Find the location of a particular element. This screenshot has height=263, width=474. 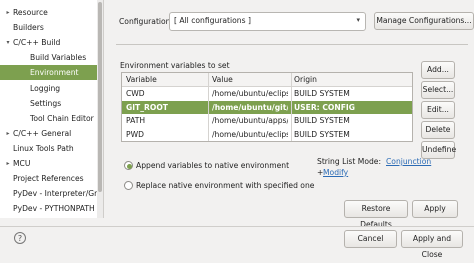

append-radio is located at coordinates (128, 165).